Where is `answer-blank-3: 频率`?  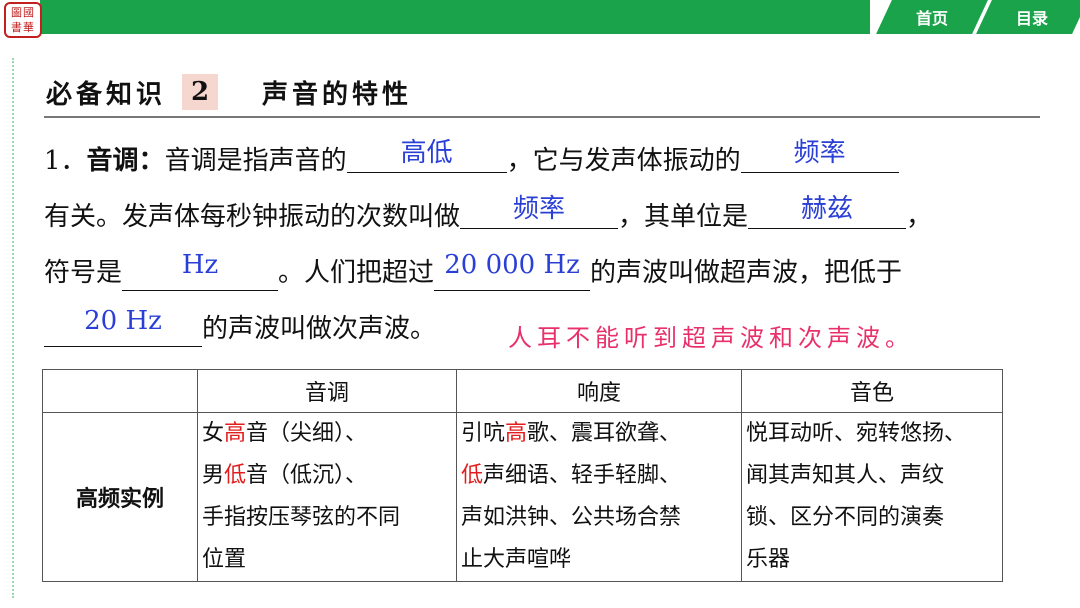 answer-blank-3: 频率 is located at coordinates (539, 211).